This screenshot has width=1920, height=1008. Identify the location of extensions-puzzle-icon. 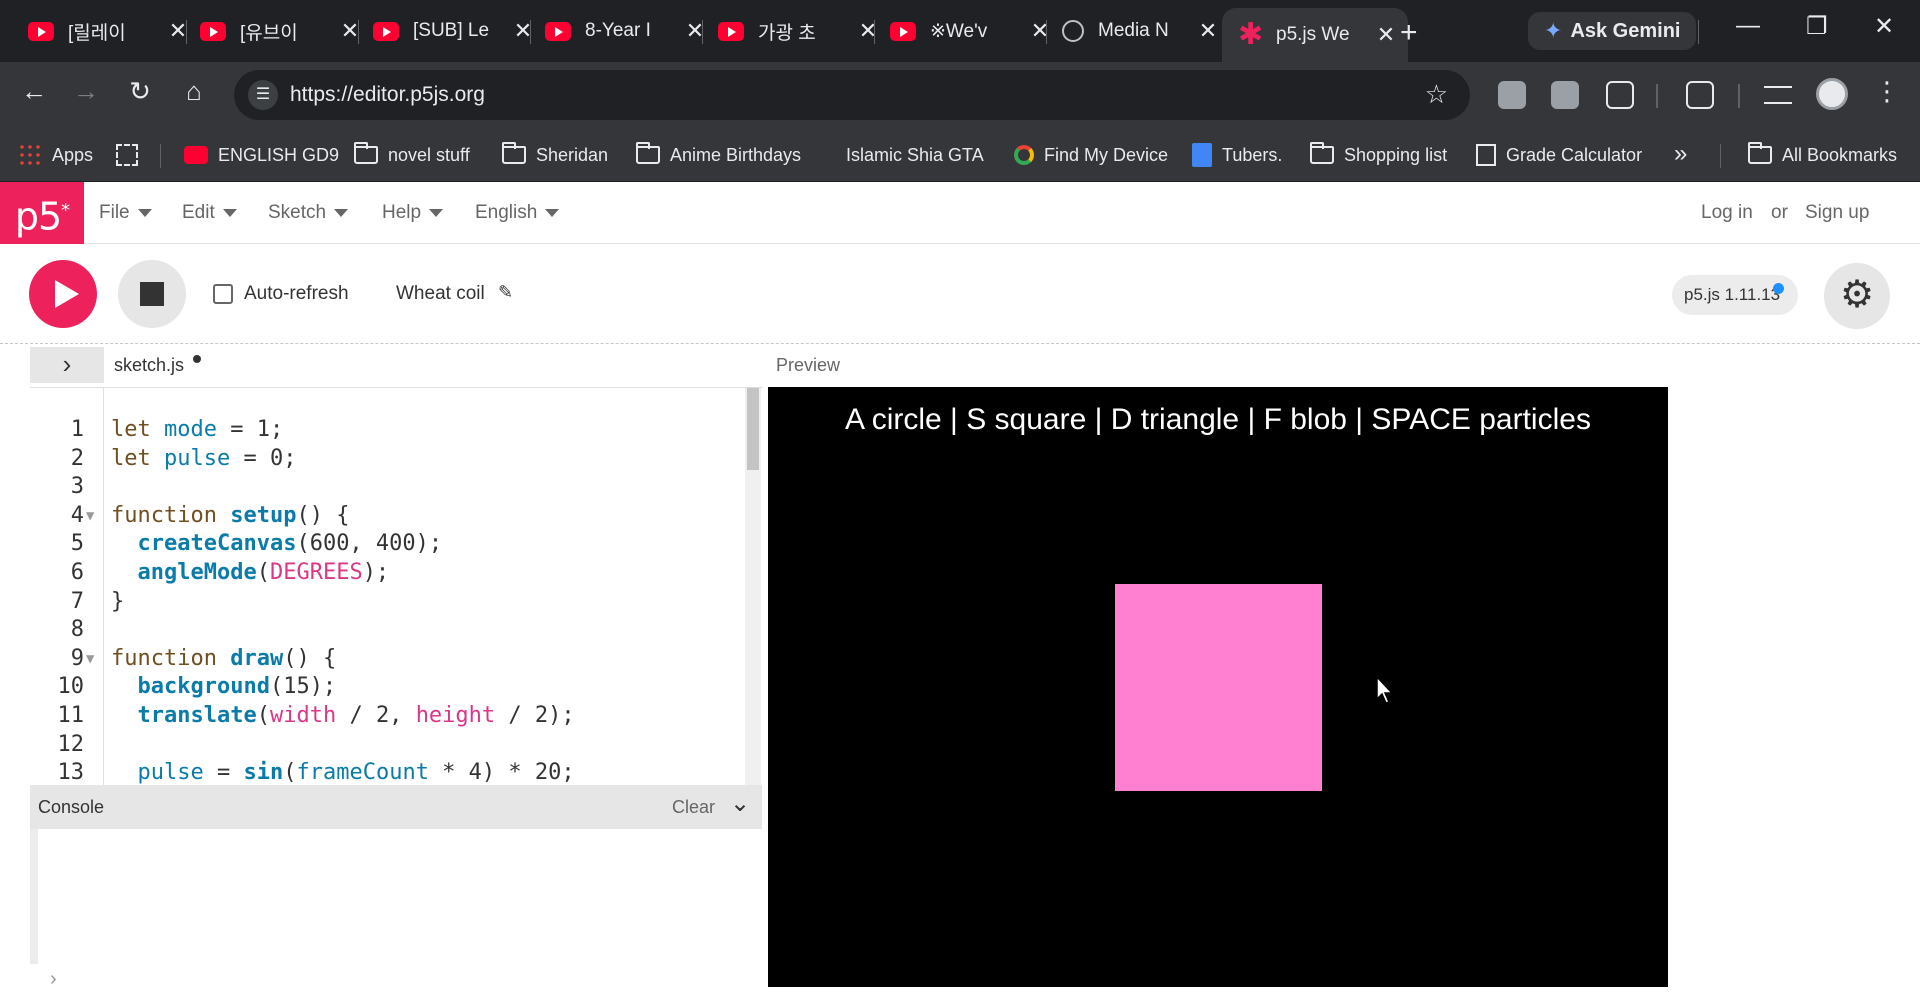
(1620, 95).